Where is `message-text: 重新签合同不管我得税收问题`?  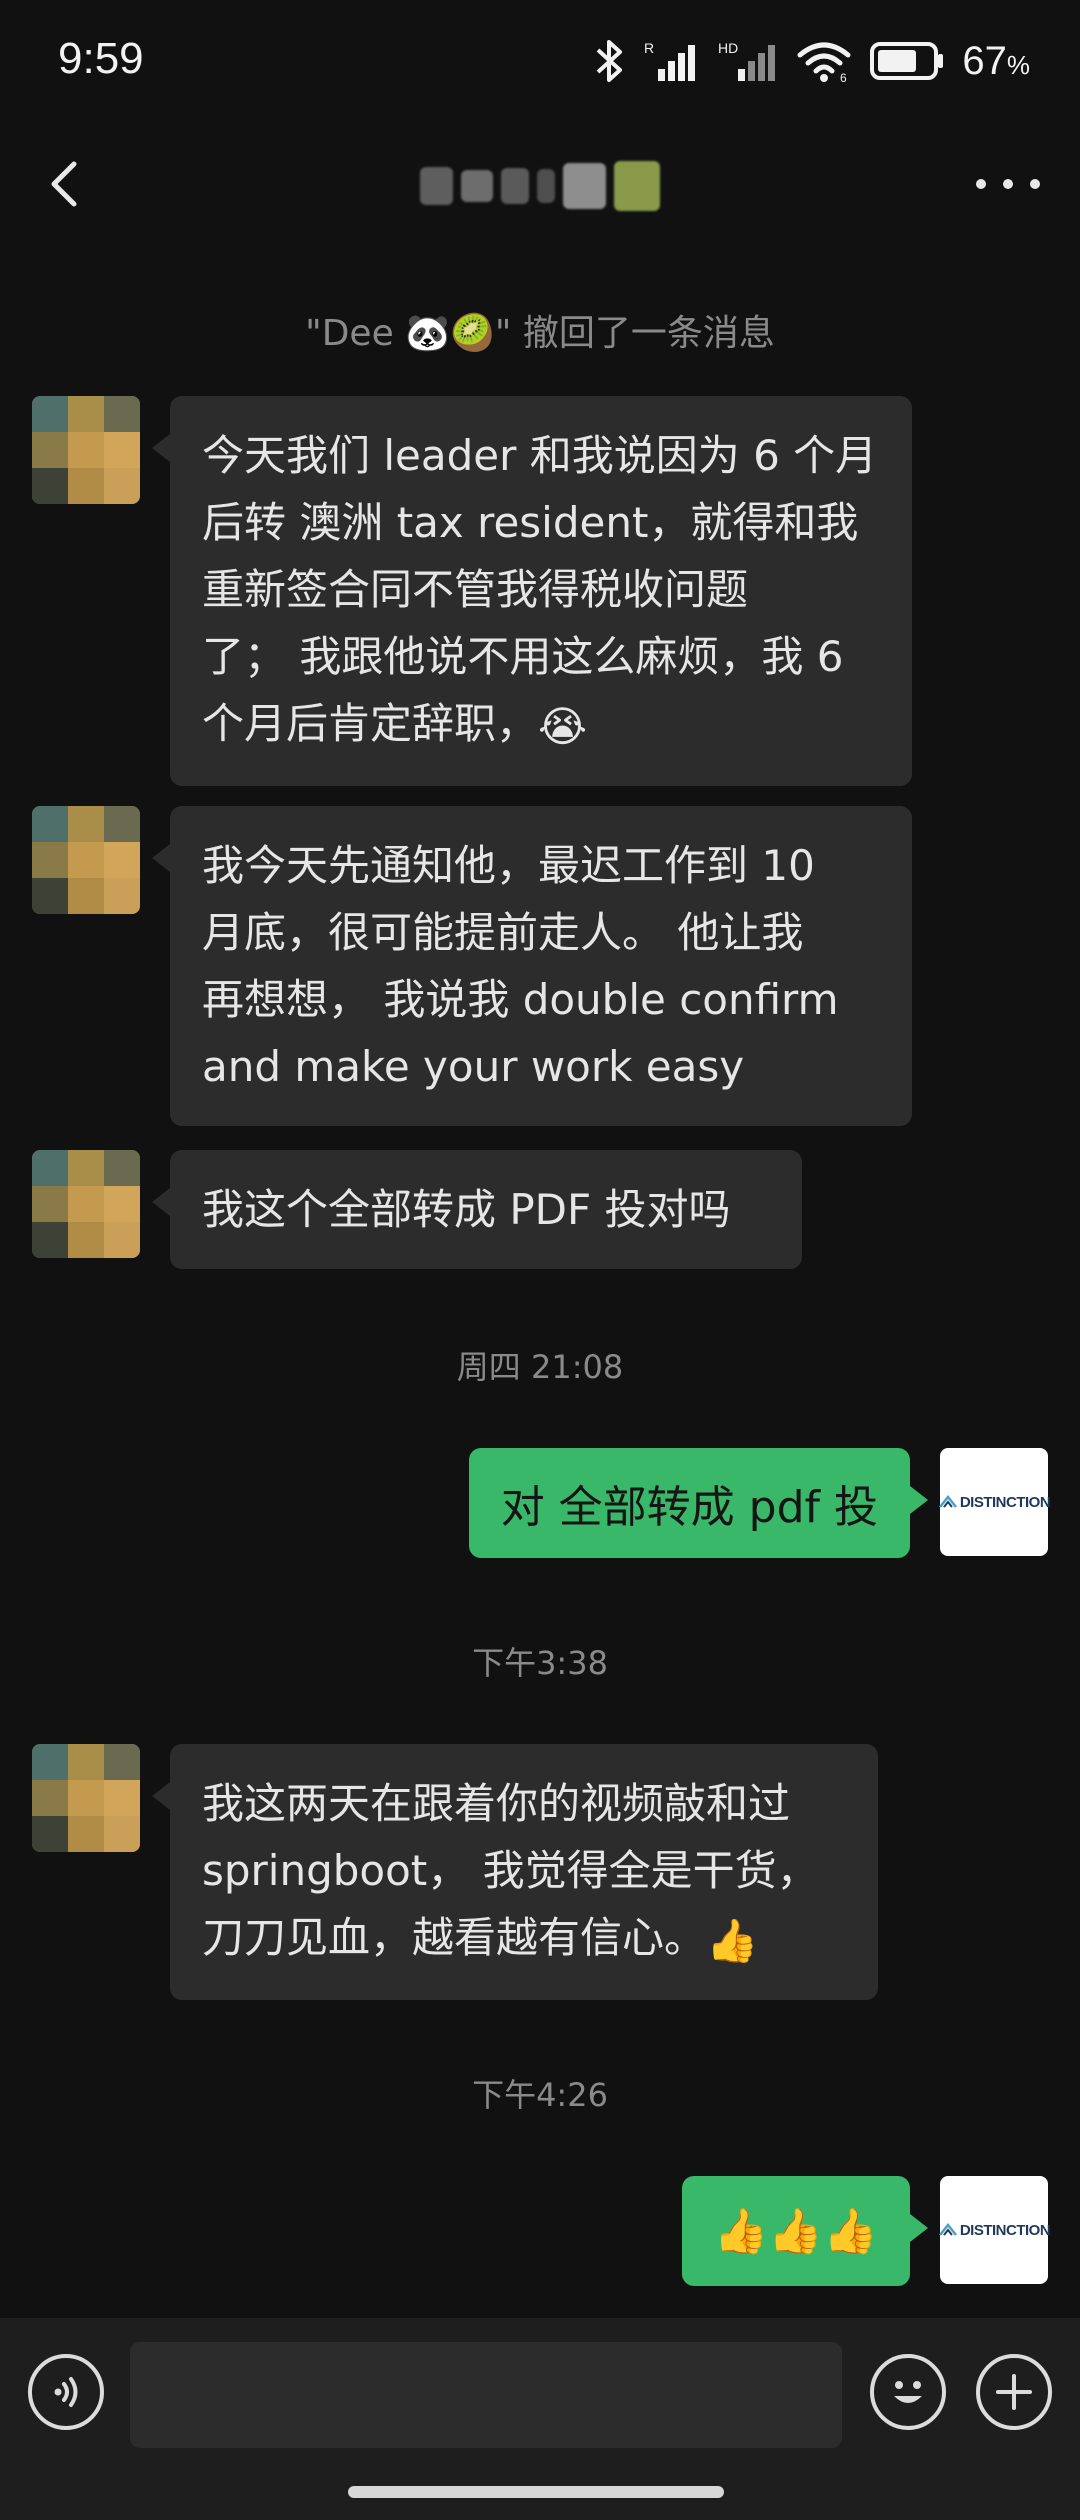
message-text: 重新签合同不管我得税收问题 is located at coordinates (475, 589).